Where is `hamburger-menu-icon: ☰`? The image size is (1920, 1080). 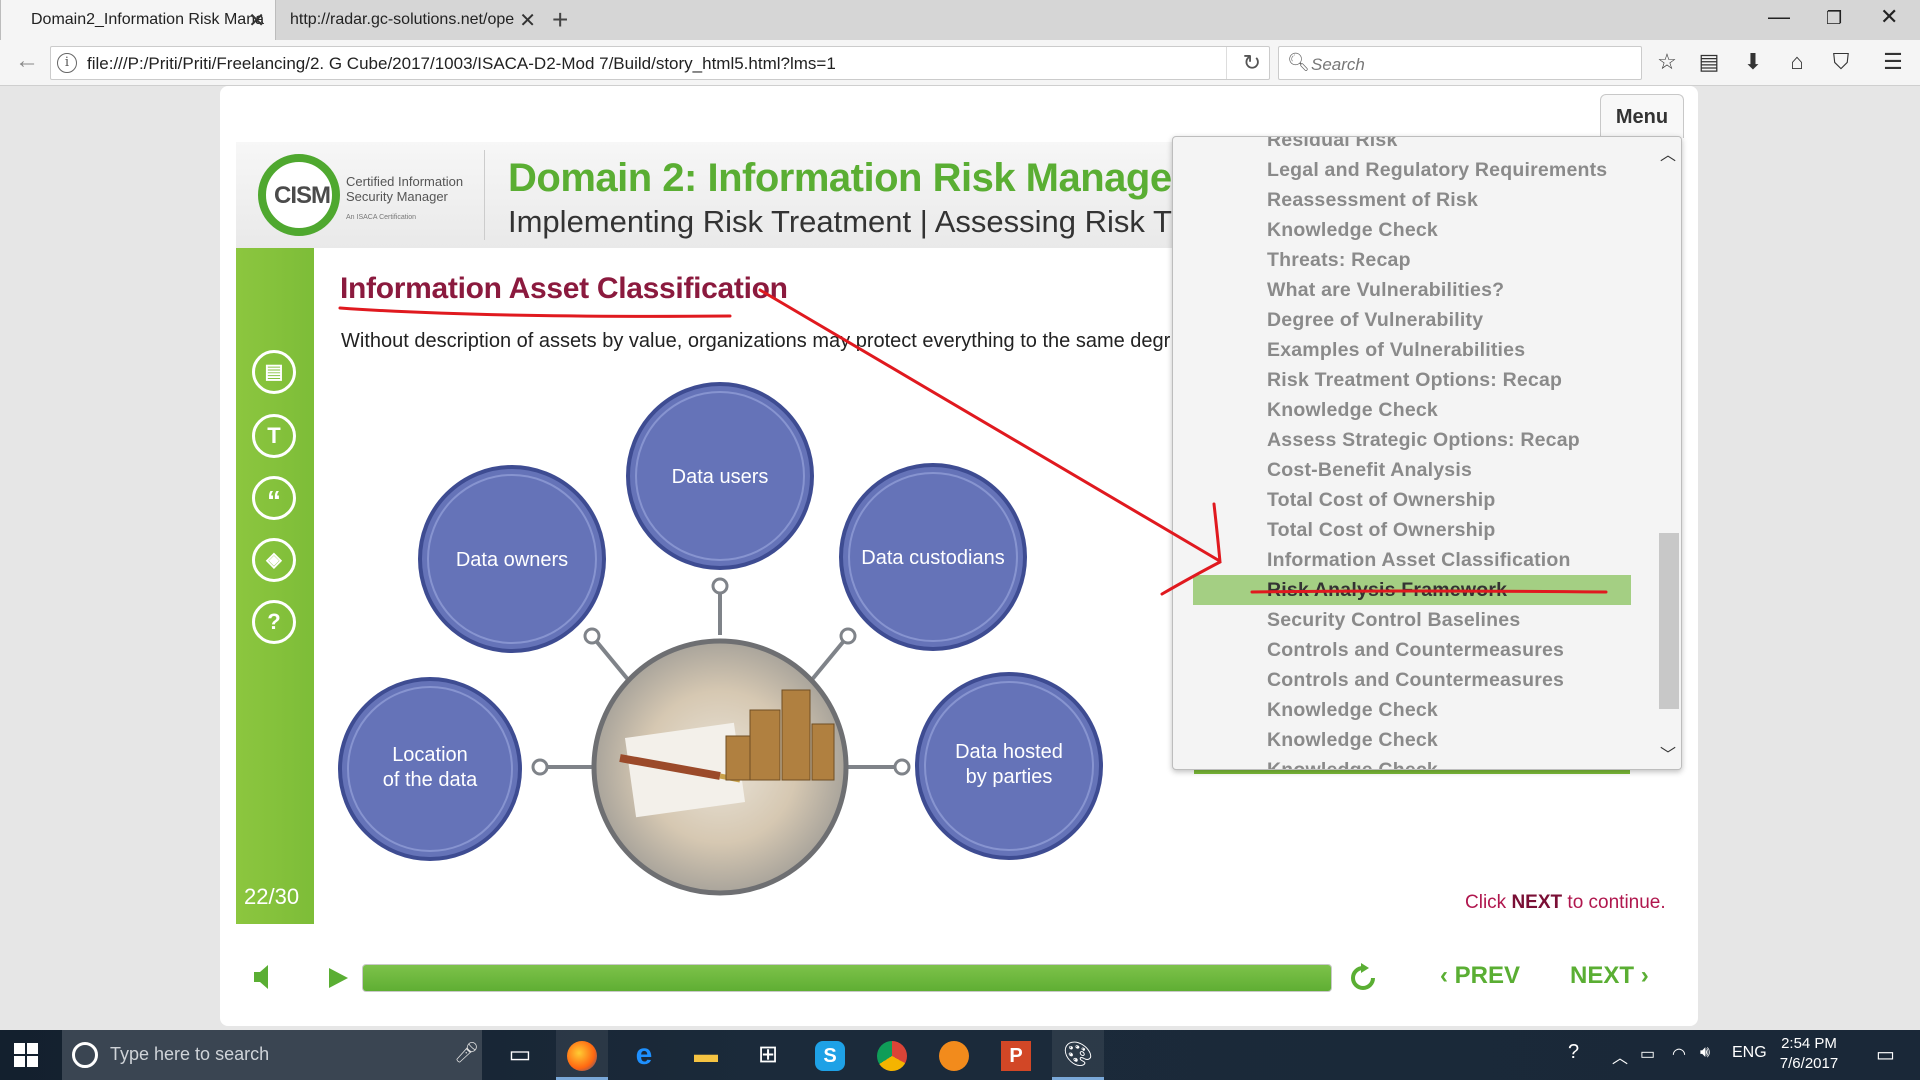 hamburger-menu-icon: ☰ is located at coordinates (1893, 63).